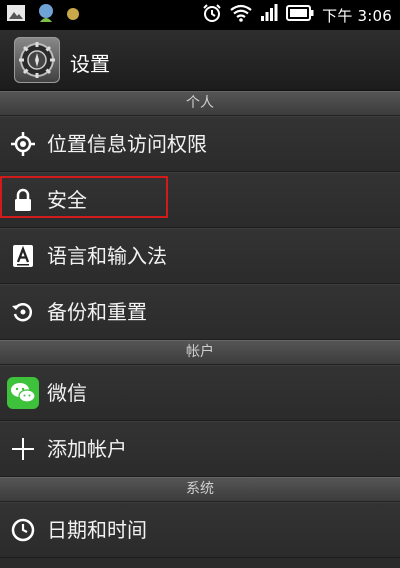  What do you see at coordinates (23, 256) in the screenshot?
I see `keyboard-a-icon` at bounding box center [23, 256].